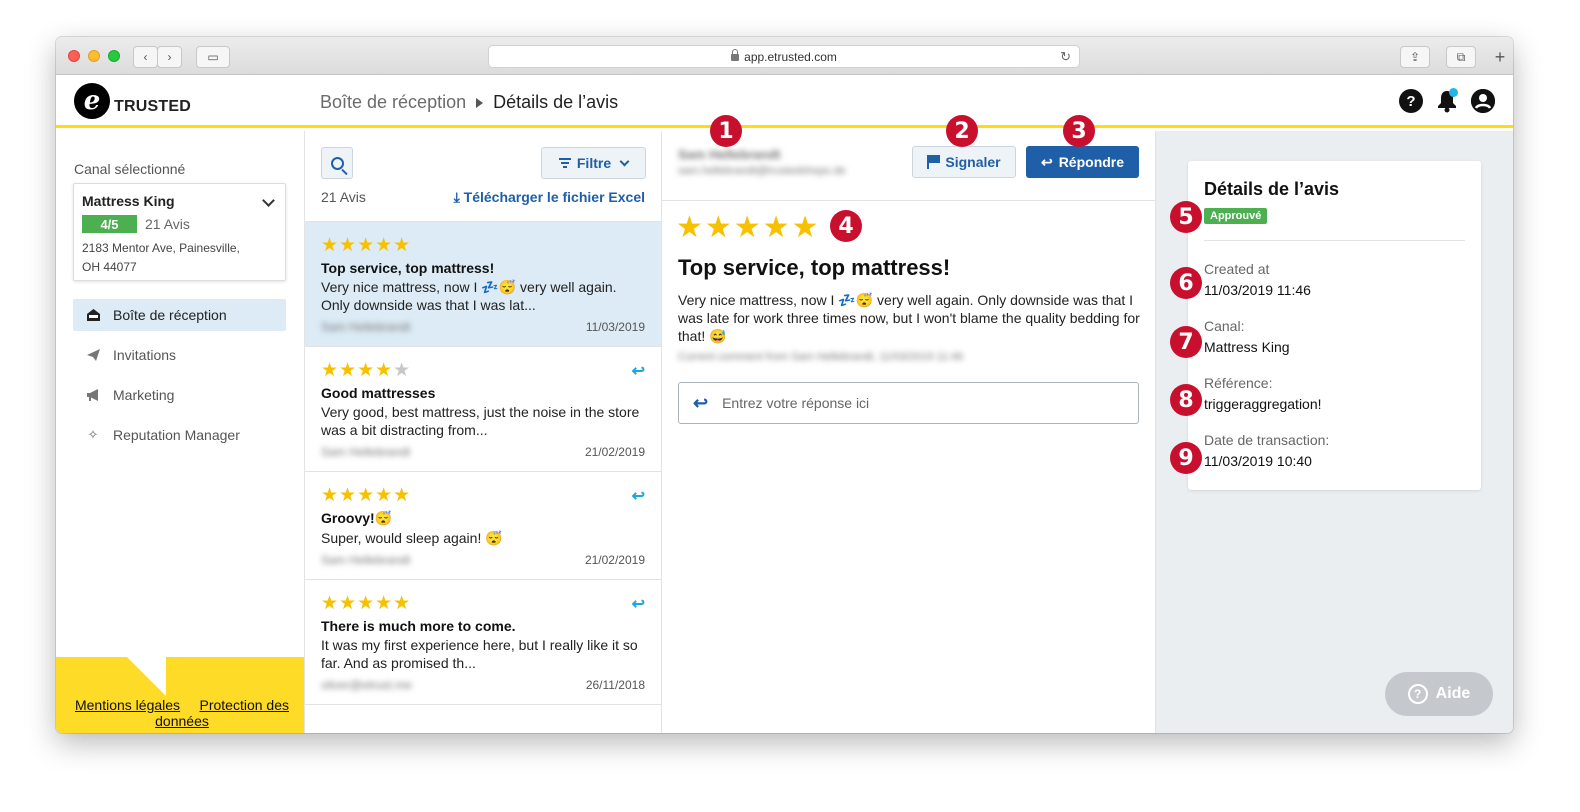 The width and height of the screenshot is (1580, 812). I want to click on question-icon: ?, so click(1417, 694).